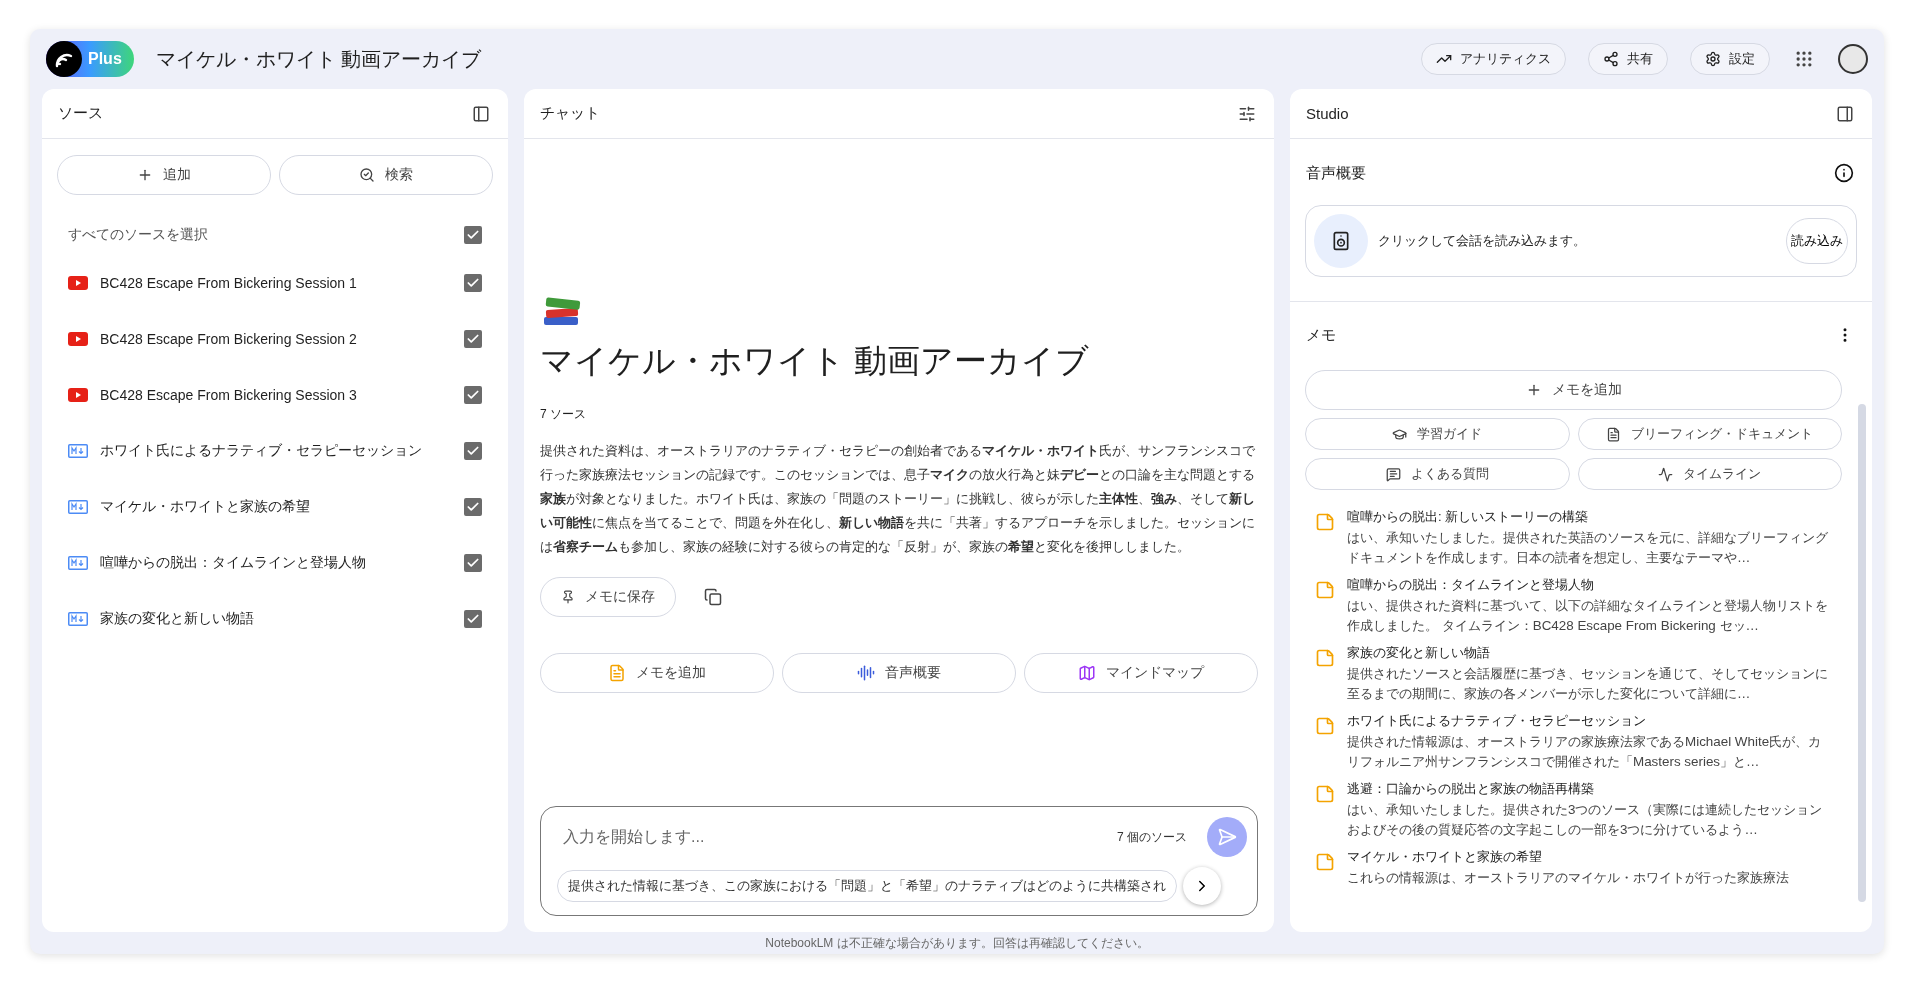 The height and width of the screenshot is (984, 1914). Describe the element at coordinates (1573, 868) in the screenshot. I see `note-item: マイケル・ホワイトと家族の希望 これらの情報源は、オーストラリアのマイケル・ホワイトが行った家族療法` at that location.